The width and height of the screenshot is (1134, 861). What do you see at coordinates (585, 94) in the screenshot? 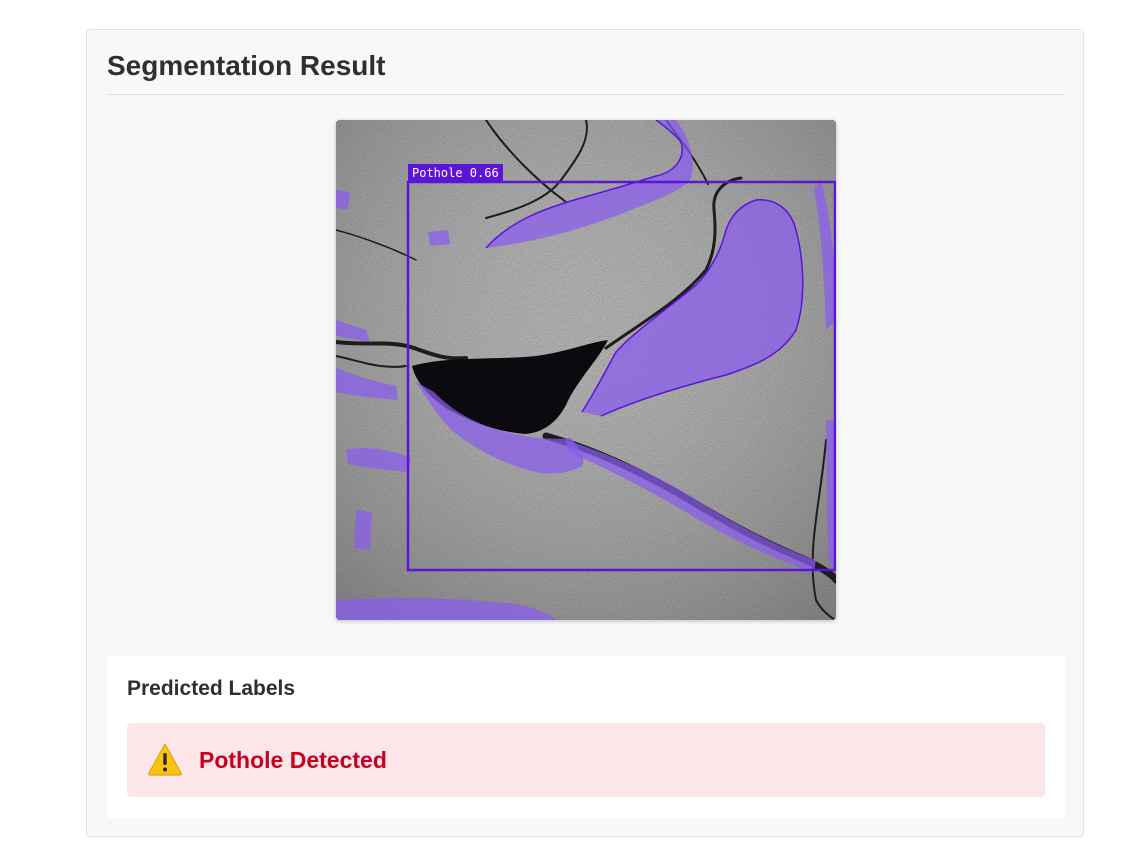
I see `title-divider` at bounding box center [585, 94].